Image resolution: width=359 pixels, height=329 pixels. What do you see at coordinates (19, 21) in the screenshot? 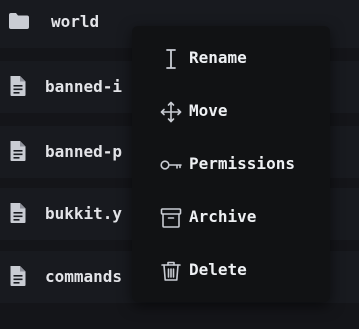
I see `folder-icon` at bounding box center [19, 21].